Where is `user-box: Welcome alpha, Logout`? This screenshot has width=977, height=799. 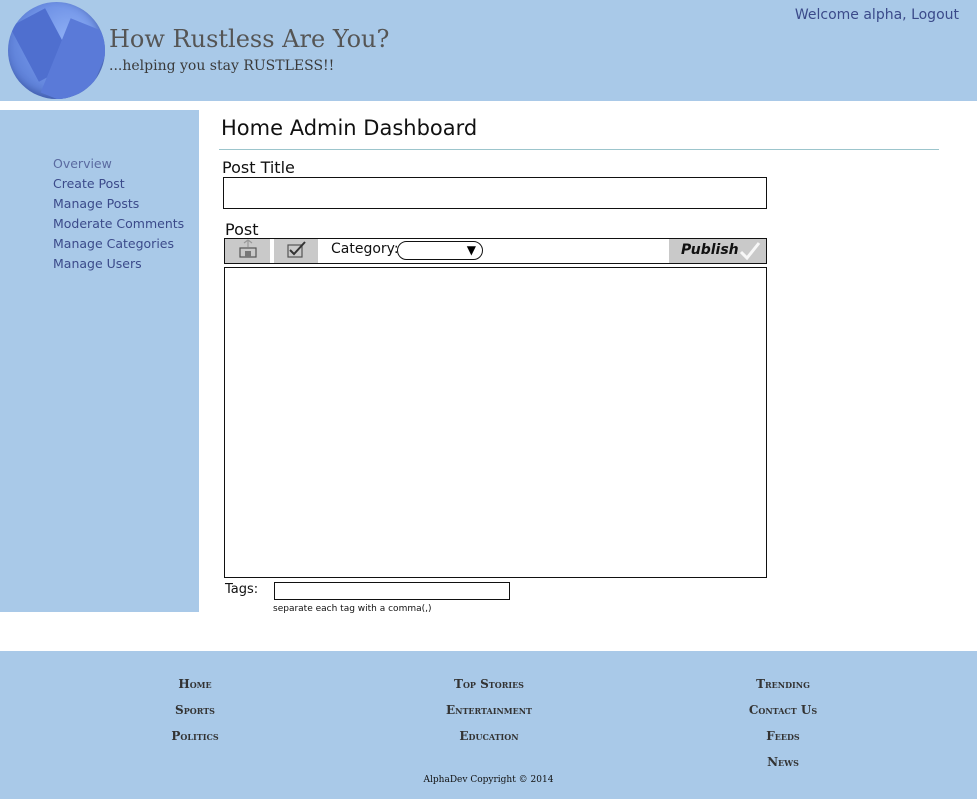
user-box: Welcome alpha, Logout is located at coordinates (877, 15).